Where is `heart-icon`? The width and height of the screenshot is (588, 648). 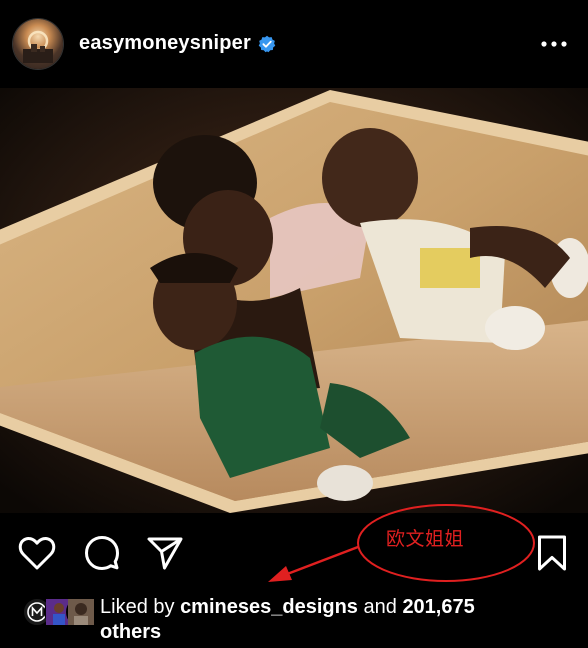 heart-icon is located at coordinates (37, 553).